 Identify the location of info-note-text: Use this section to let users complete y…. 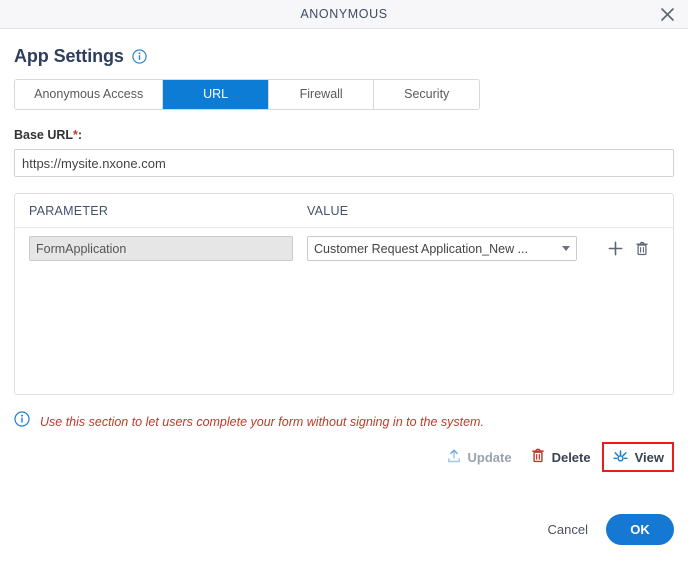
(262, 421).